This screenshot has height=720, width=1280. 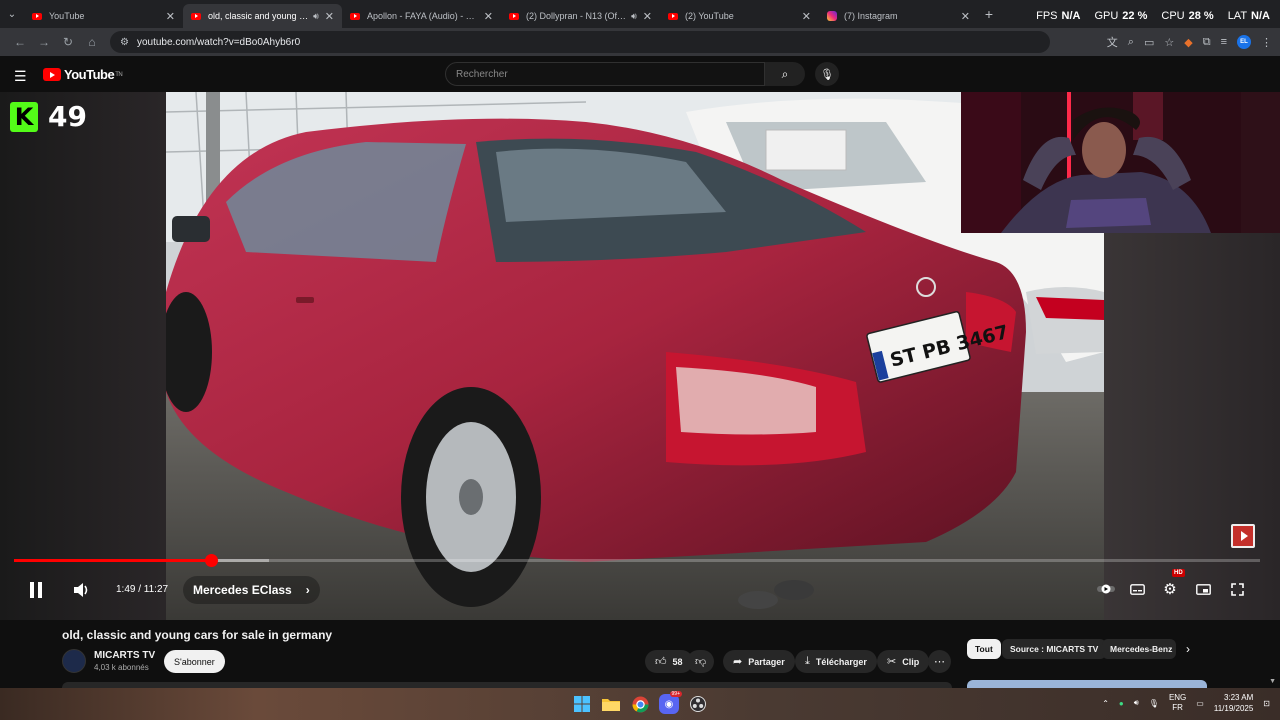 What do you see at coordinates (1154, 703) in the screenshot?
I see `tray-microphone-icon: 🎙︎` at bounding box center [1154, 703].